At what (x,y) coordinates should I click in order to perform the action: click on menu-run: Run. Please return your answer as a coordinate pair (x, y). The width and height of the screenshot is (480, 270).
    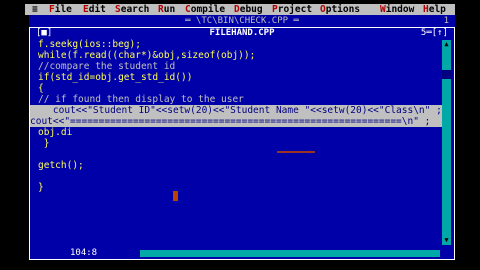
    Looking at the image, I should click on (166, 9).